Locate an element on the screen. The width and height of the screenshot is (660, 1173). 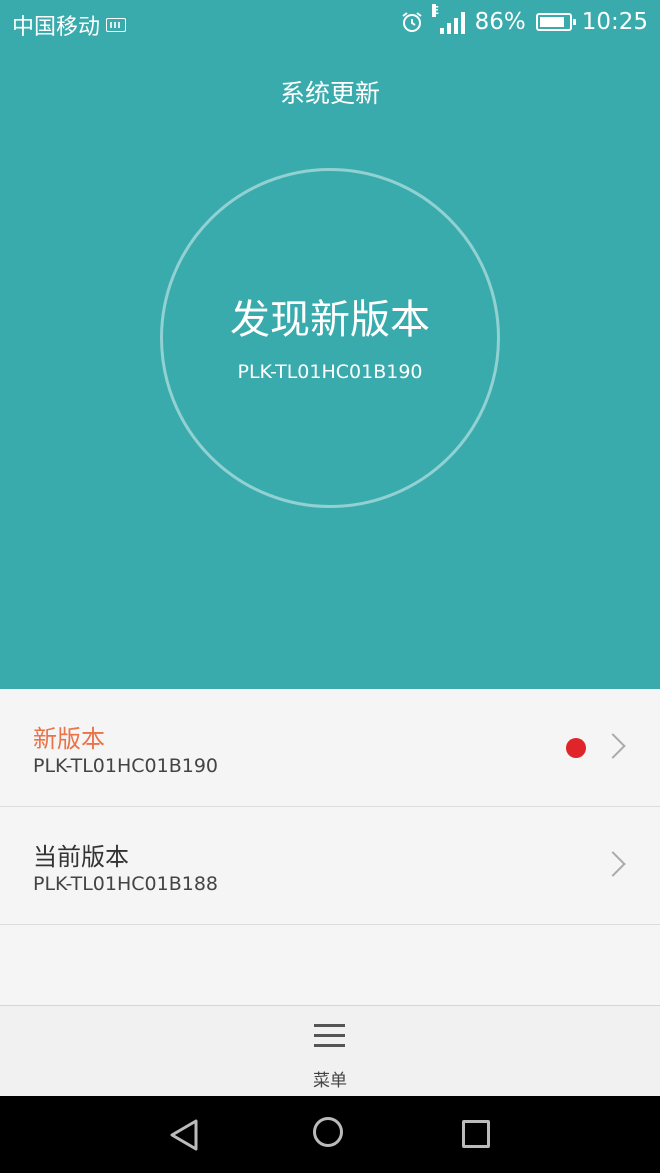
home-icon is located at coordinates (328, 1132).